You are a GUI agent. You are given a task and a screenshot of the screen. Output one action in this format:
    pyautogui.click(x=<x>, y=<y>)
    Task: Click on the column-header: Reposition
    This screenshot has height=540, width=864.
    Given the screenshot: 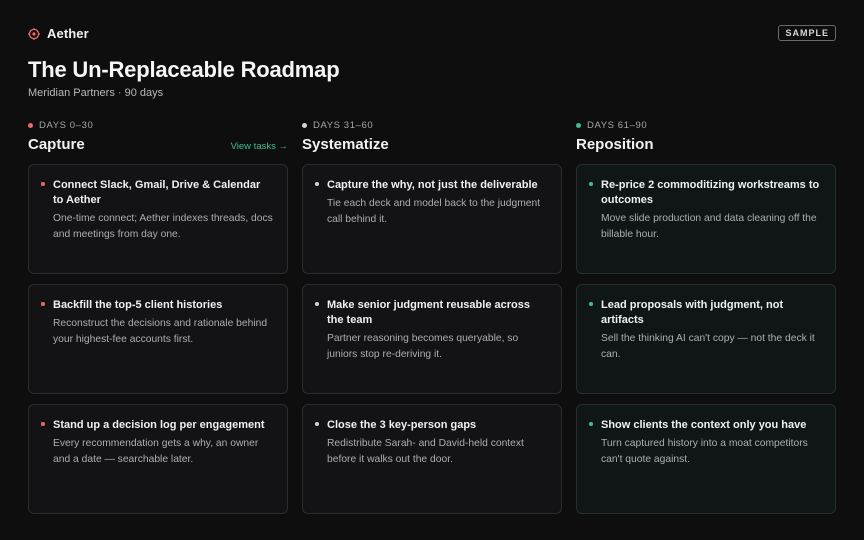 What is the action you would take?
    pyautogui.click(x=706, y=147)
    